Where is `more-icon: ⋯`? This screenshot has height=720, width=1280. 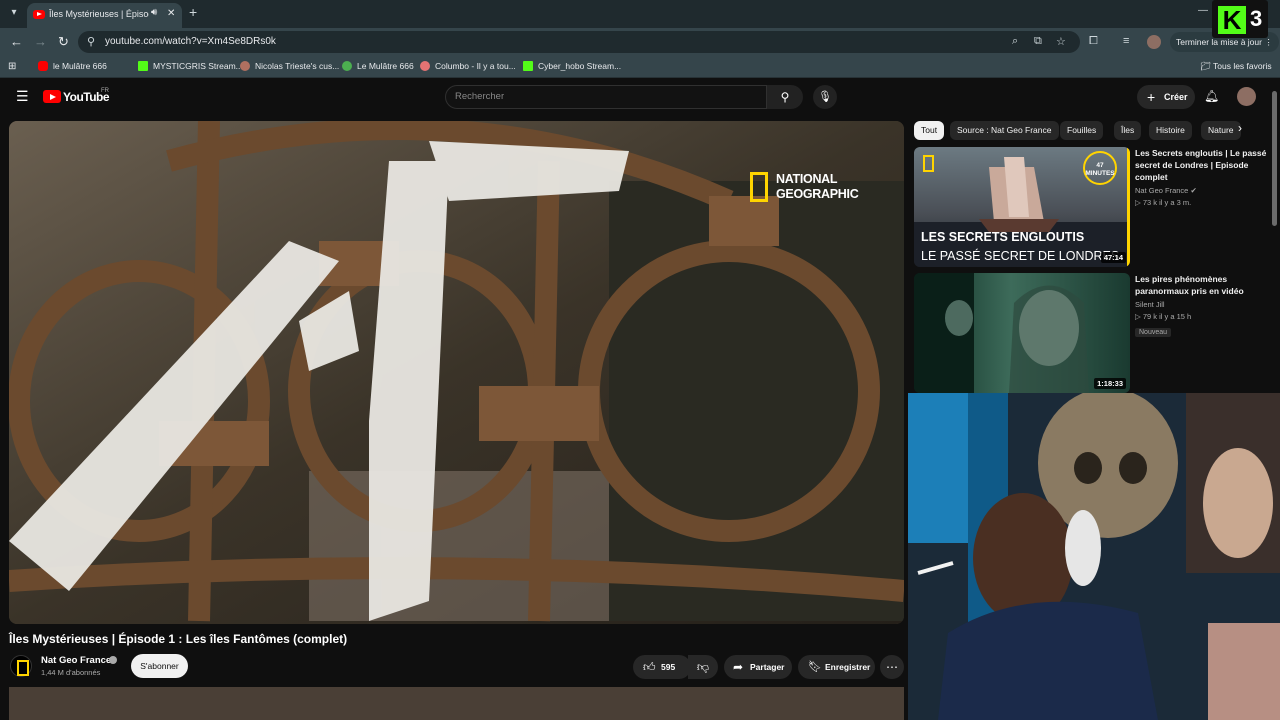
more-icon: ⋯ is located at coordinates (892, 667).